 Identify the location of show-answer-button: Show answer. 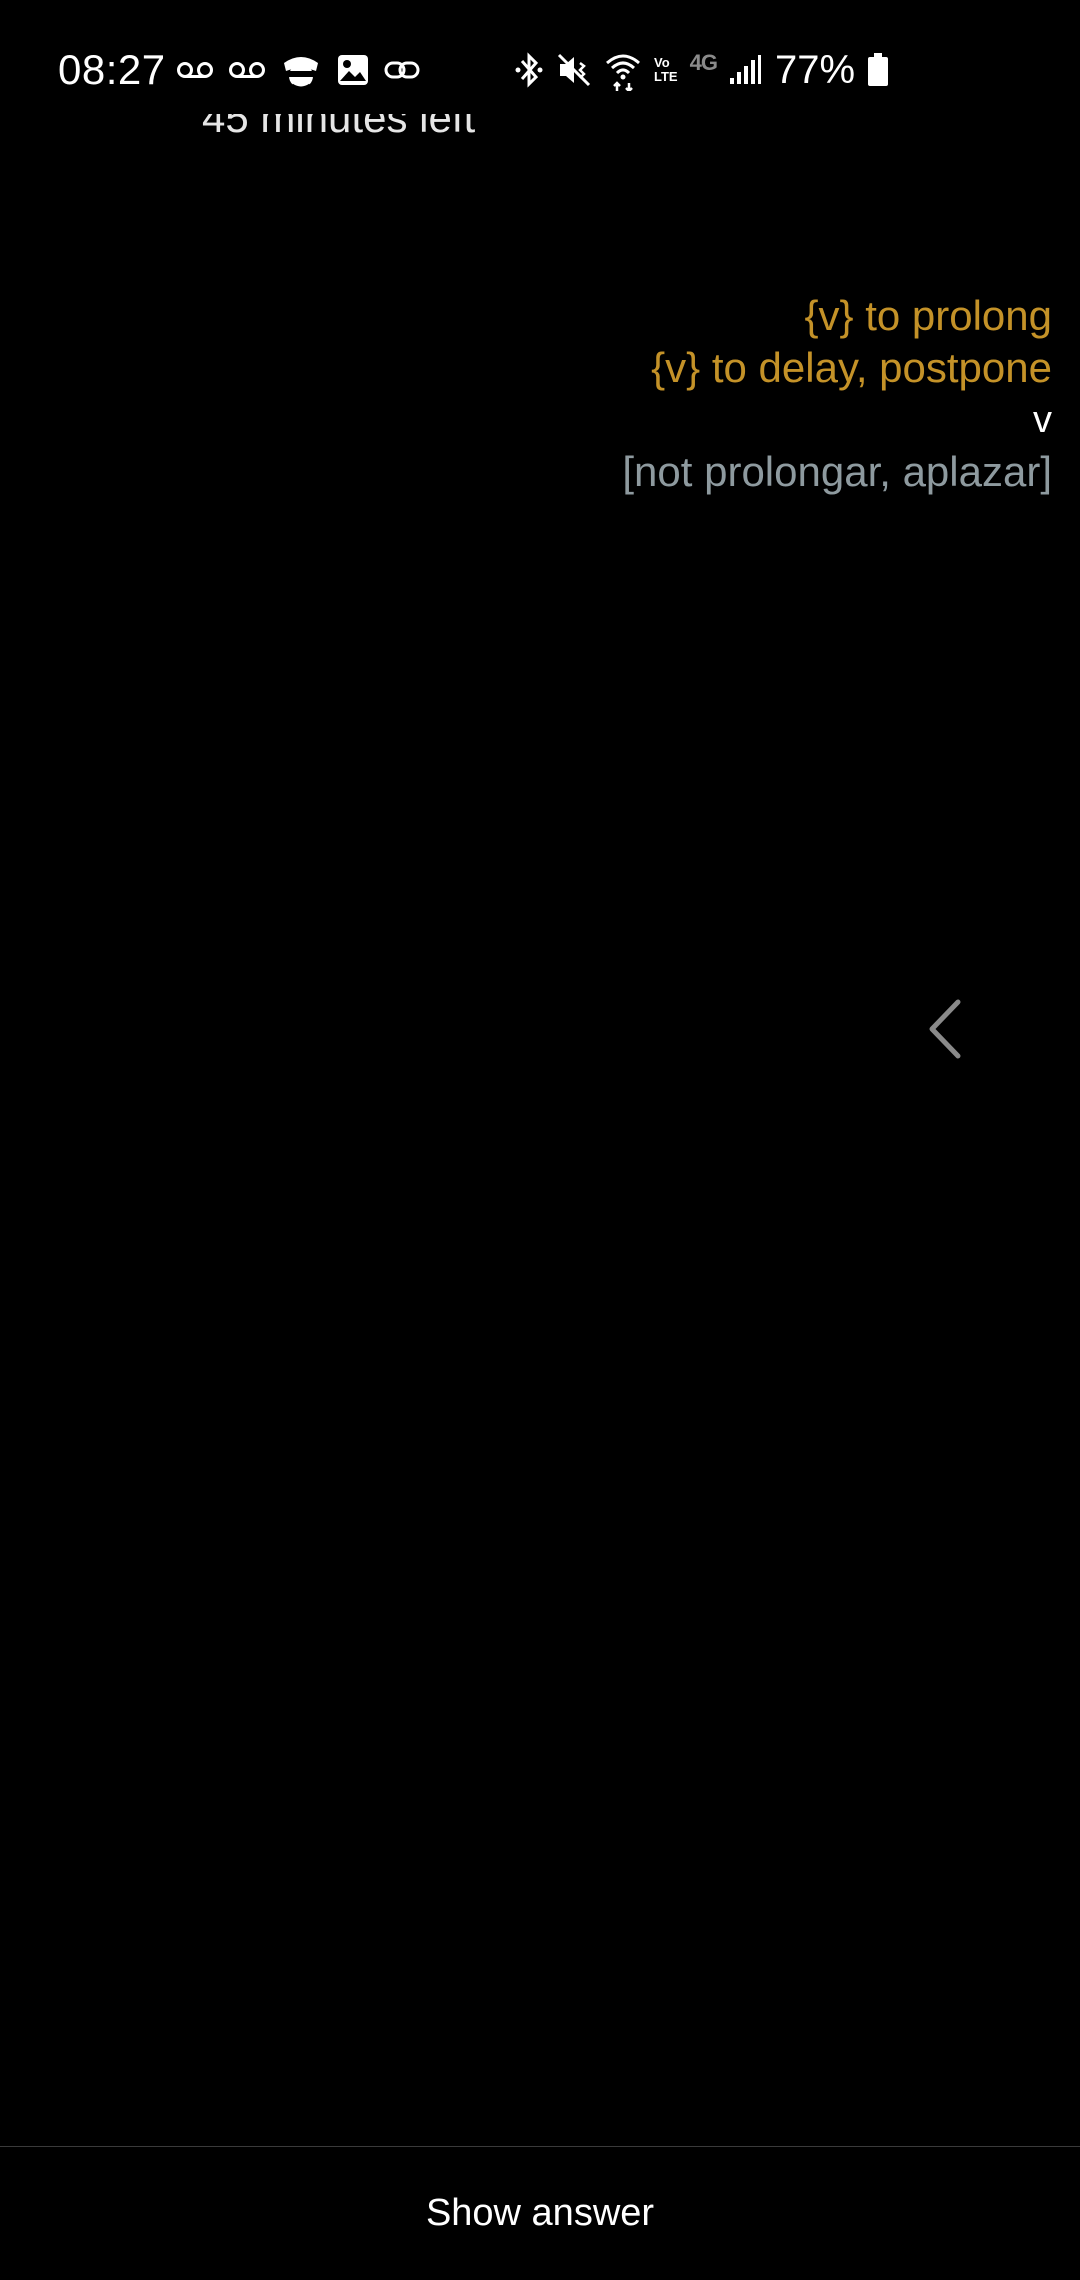
(540, 2213).